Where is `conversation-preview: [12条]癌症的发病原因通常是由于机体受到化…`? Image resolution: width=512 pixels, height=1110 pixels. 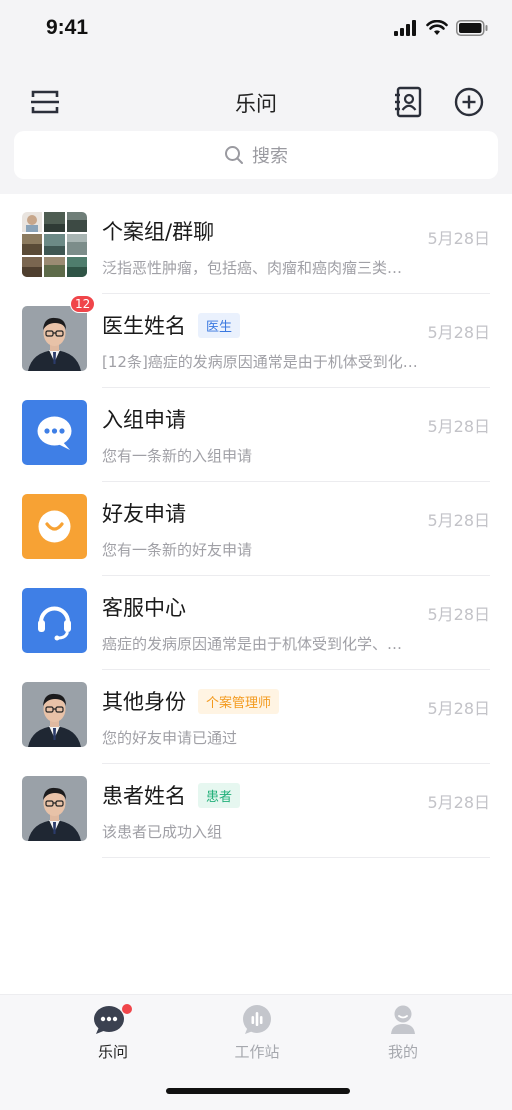
conversation-preview: [12条]癌症的发病原因通常是由于机体受到化… is located at coordinates (260, 362).